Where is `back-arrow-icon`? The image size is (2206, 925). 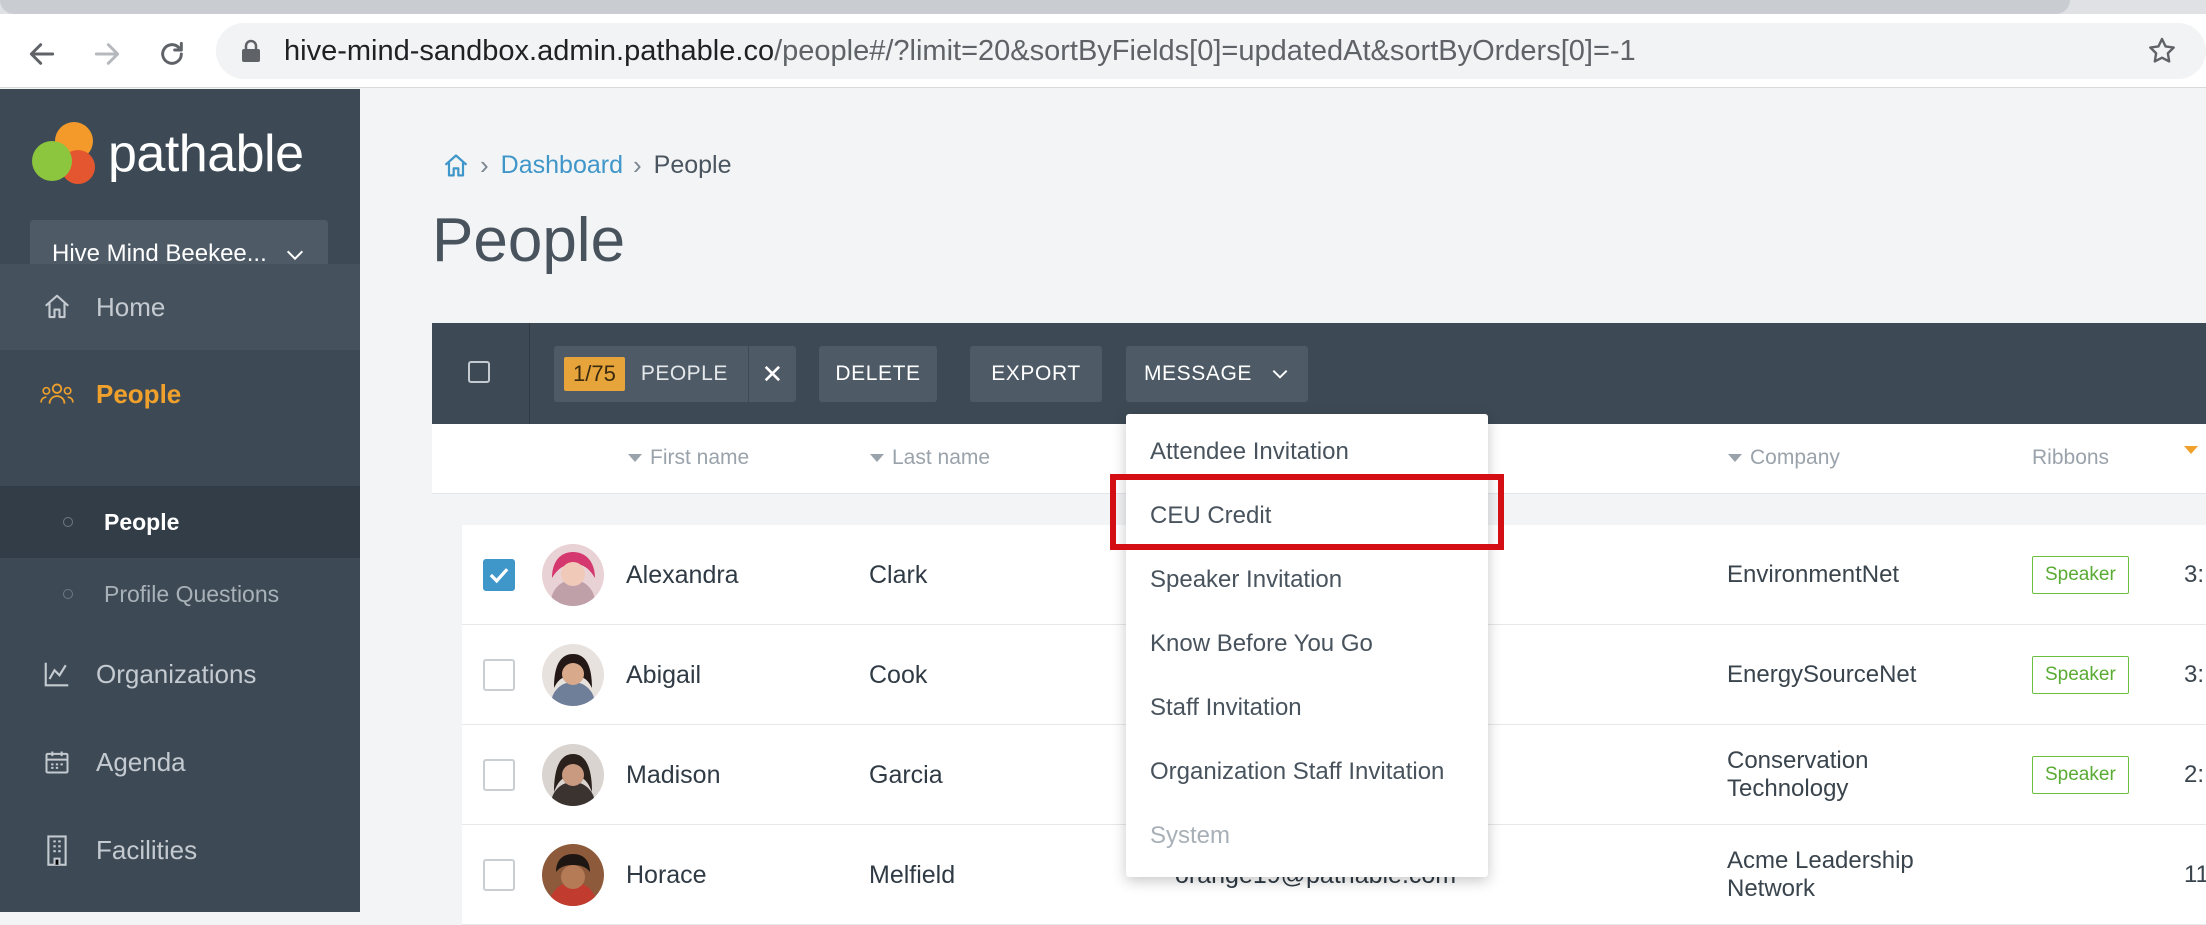
back-arrow-icon is located at coordinates (42, 54).